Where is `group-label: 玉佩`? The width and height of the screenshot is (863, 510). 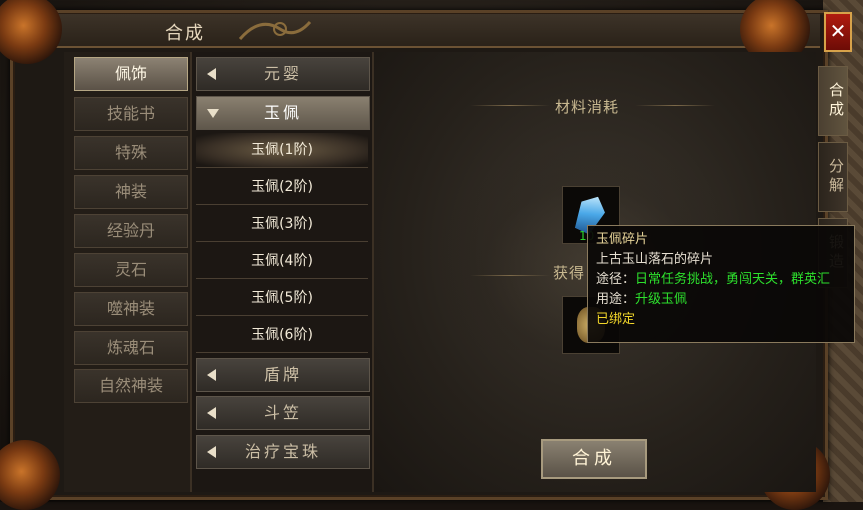 group-label: 玉佩 is located at coordinates (282, 112).